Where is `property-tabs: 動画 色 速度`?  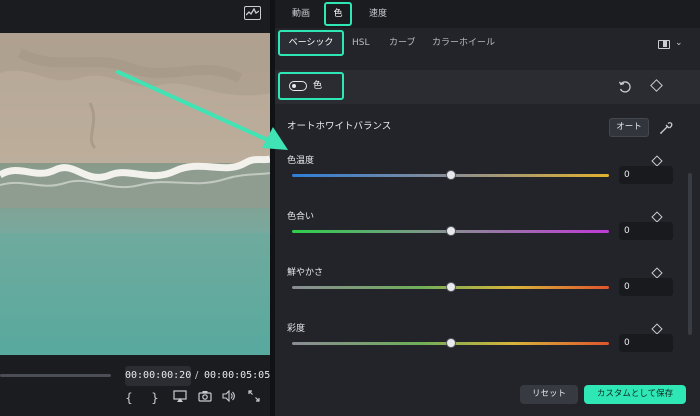 property-tabs: 動画 色 速度 is located at coordinates (487, 14).